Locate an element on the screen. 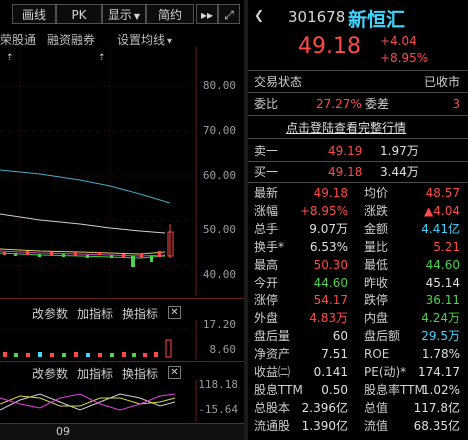  display-button: 显示 ▼ is located at coordinates (124, 14).